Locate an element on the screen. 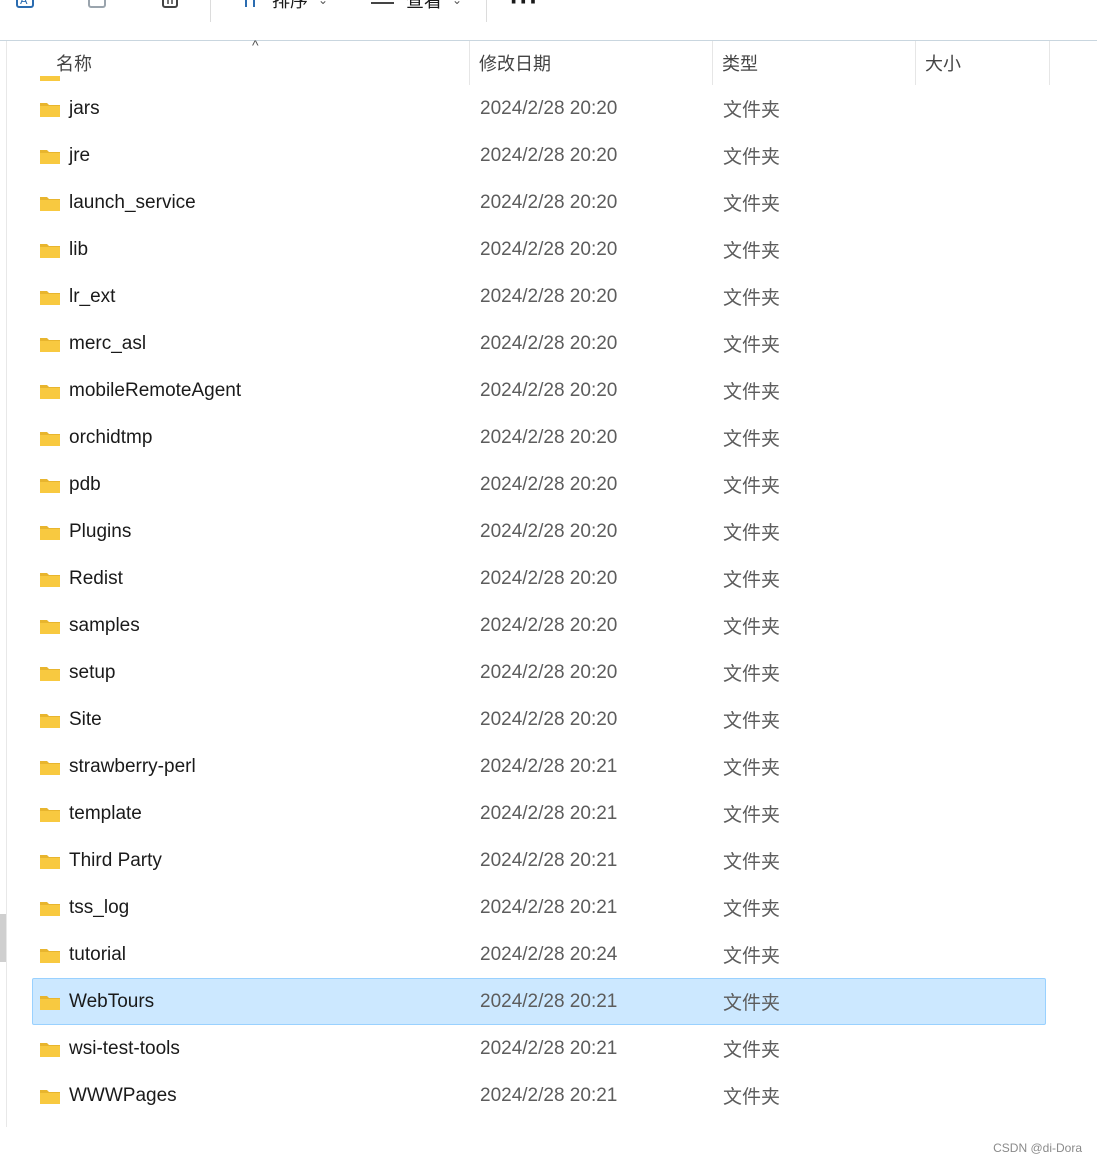 The image size is (1097, 1164). view-icon is located at coordinates (383, 5).